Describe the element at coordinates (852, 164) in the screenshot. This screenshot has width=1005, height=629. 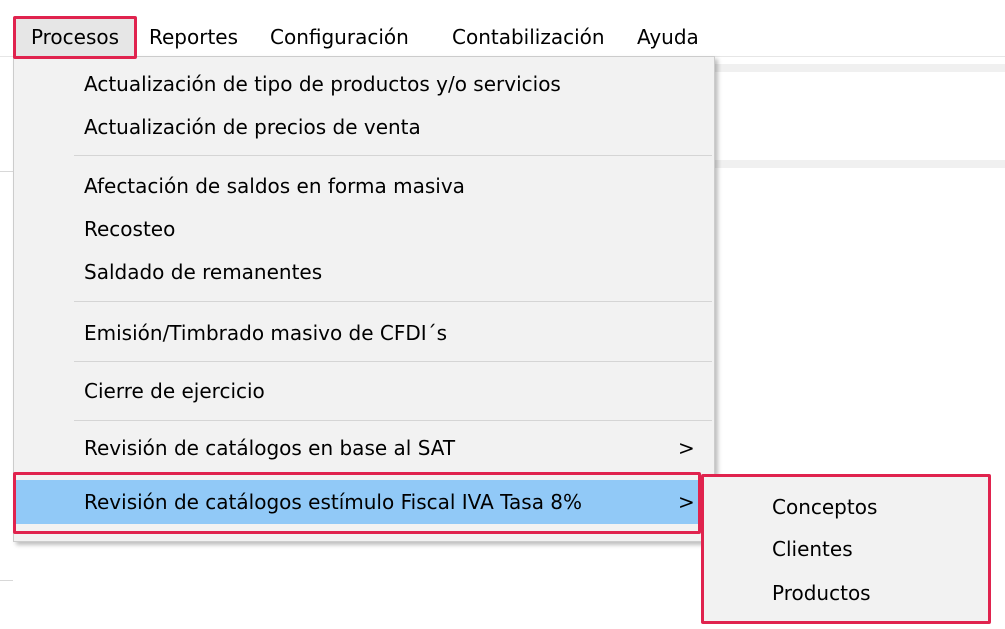
I see `background-panel-band` at that location.